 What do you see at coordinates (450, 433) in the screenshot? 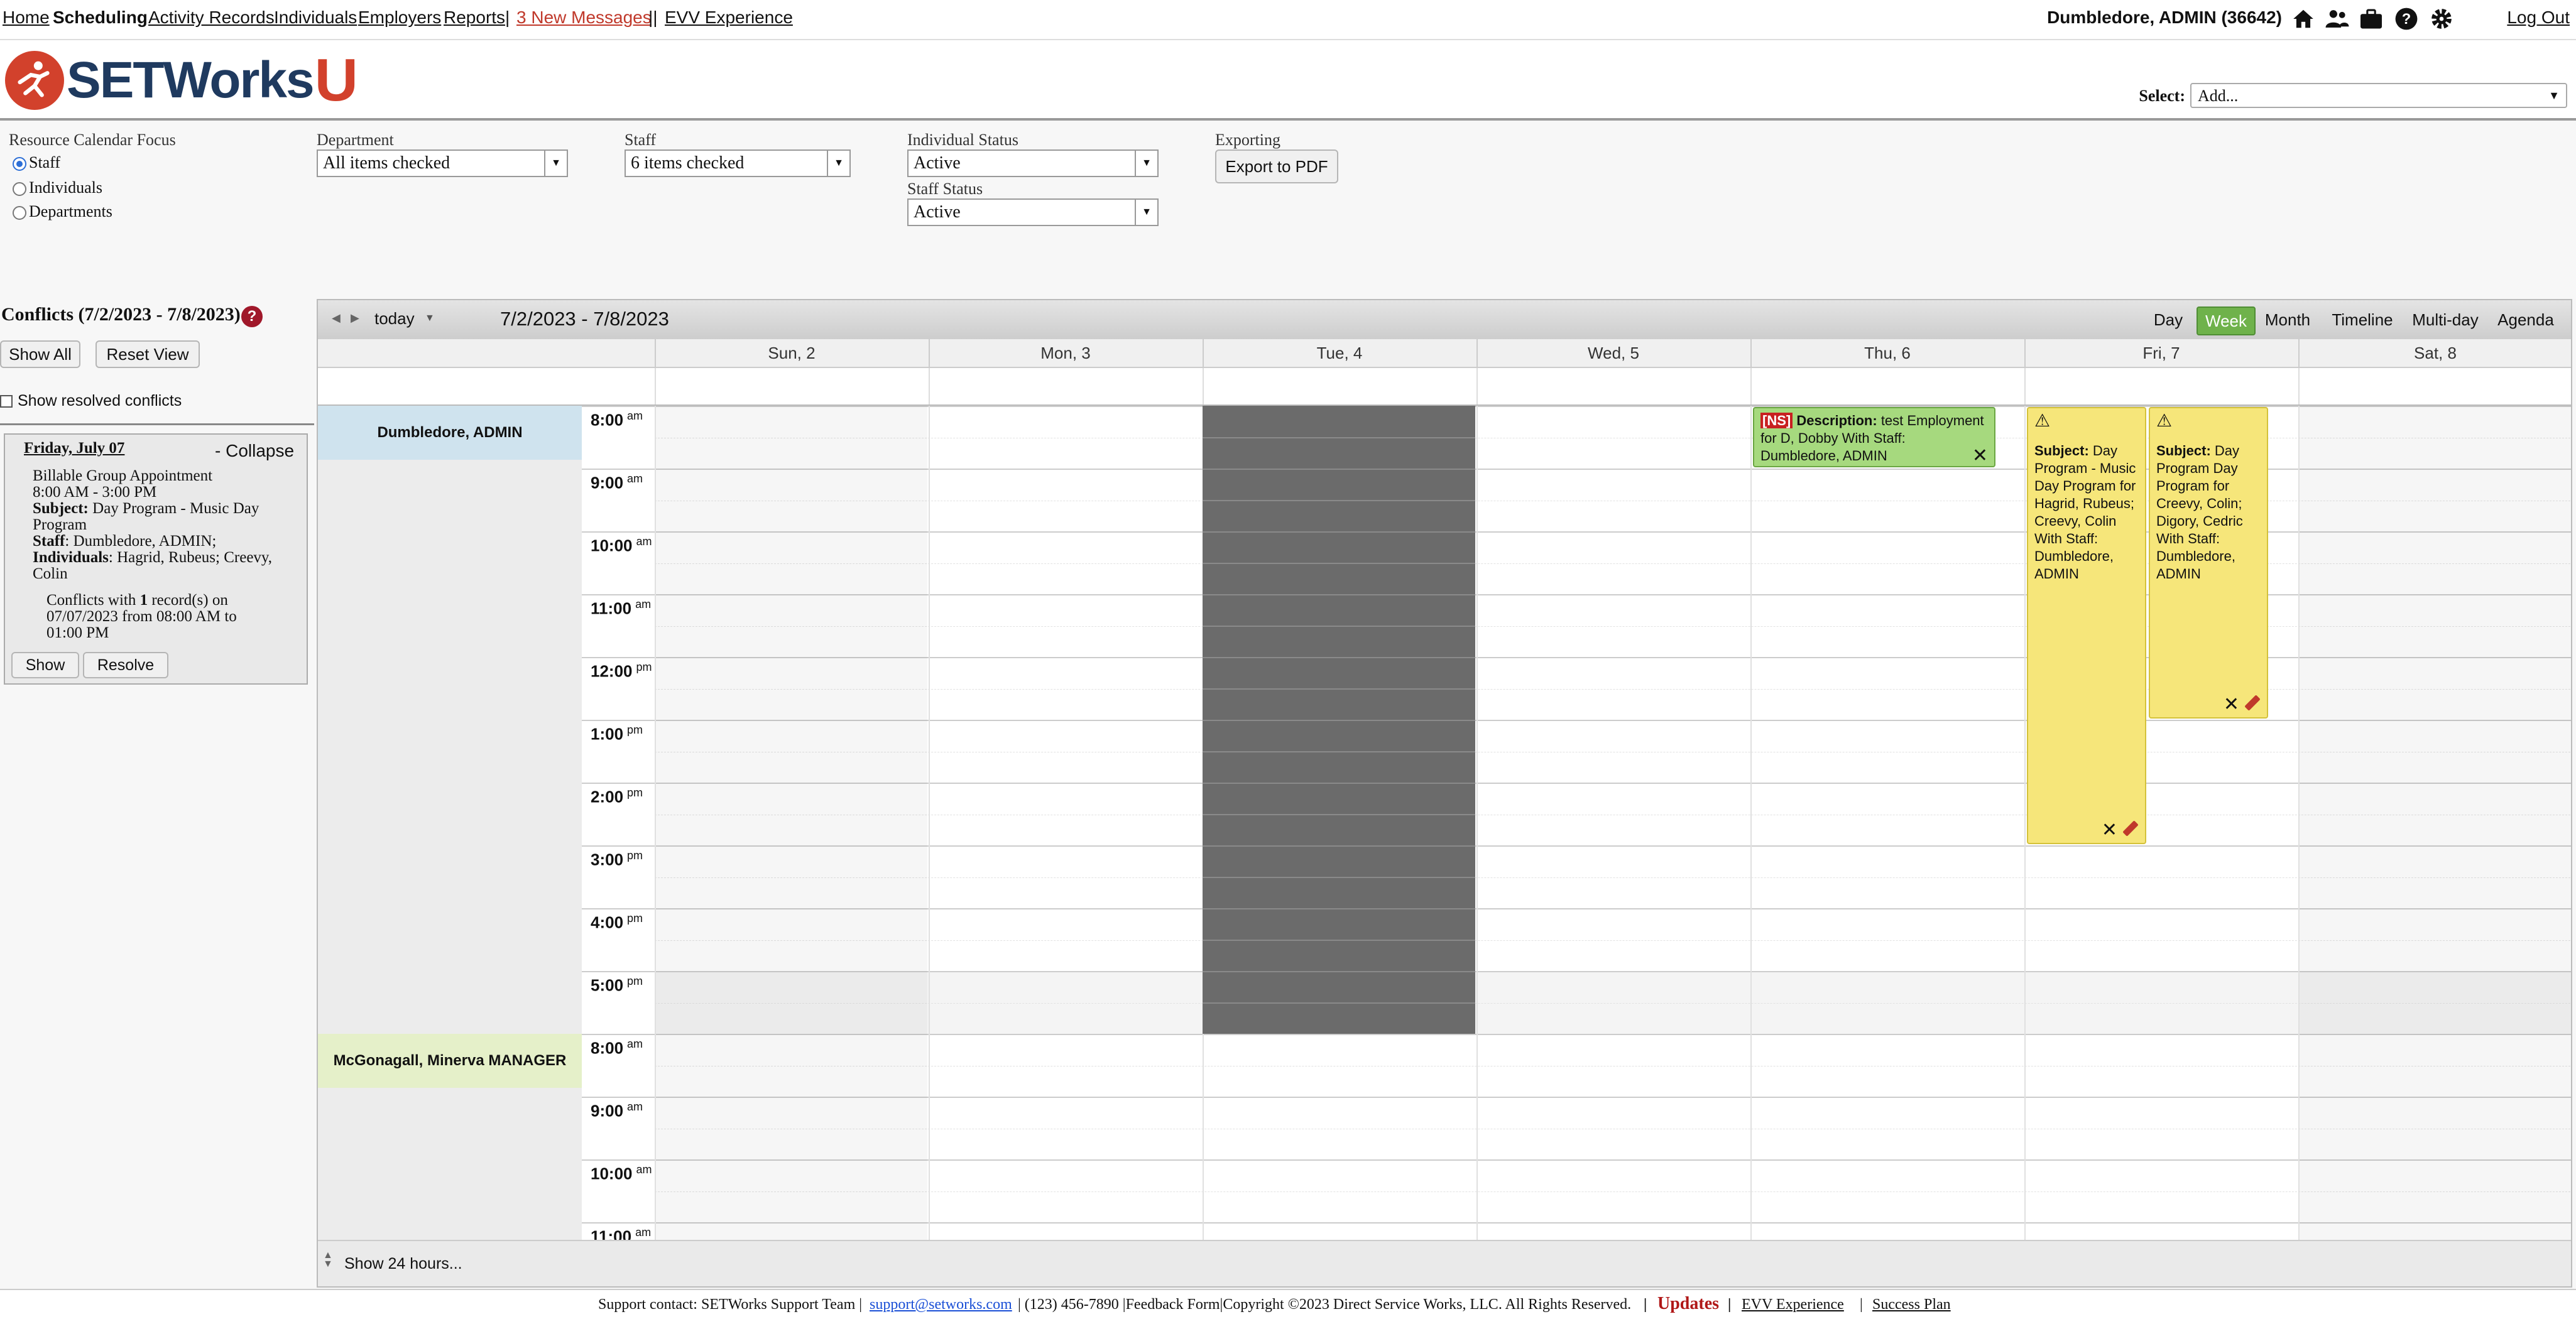
I see `resource-dumbledore: Dumbledore, ADMIN` at bounding box center [450, 433].